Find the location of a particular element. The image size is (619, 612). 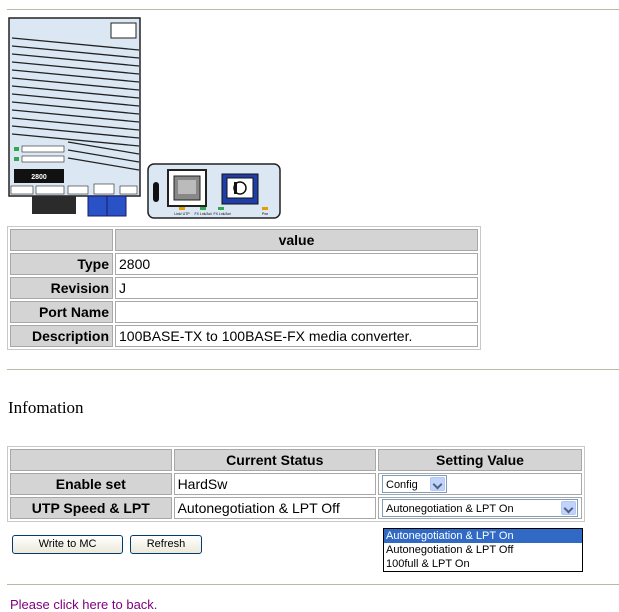

port-label-link-utp: Link/ UTP is located at coordinates (182, 214).